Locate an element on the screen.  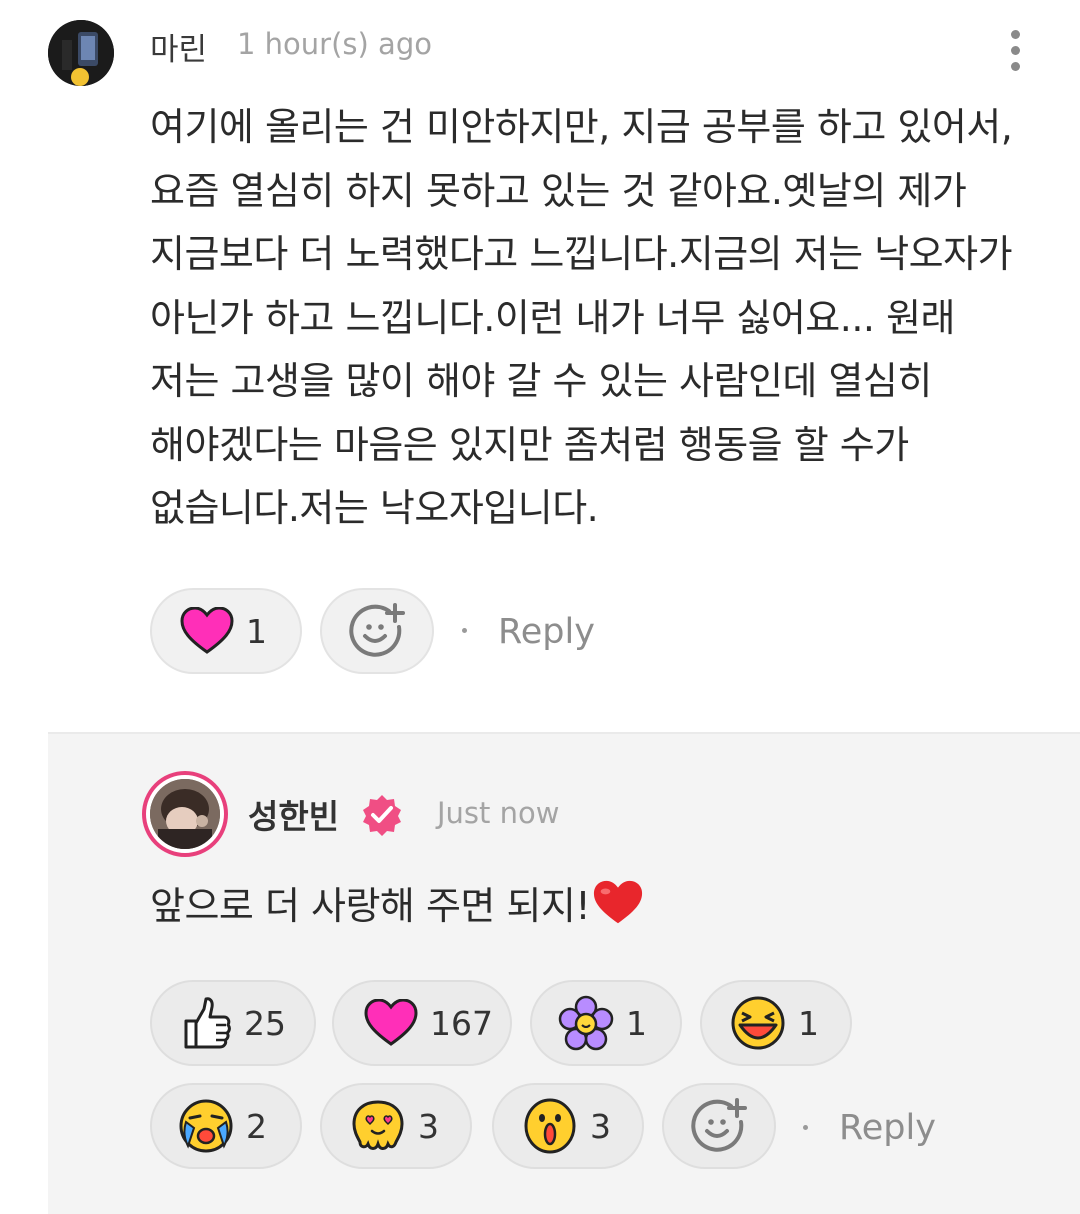
comment-timestamp: 1 hour(s) ago is located at coordinates (334, 44).